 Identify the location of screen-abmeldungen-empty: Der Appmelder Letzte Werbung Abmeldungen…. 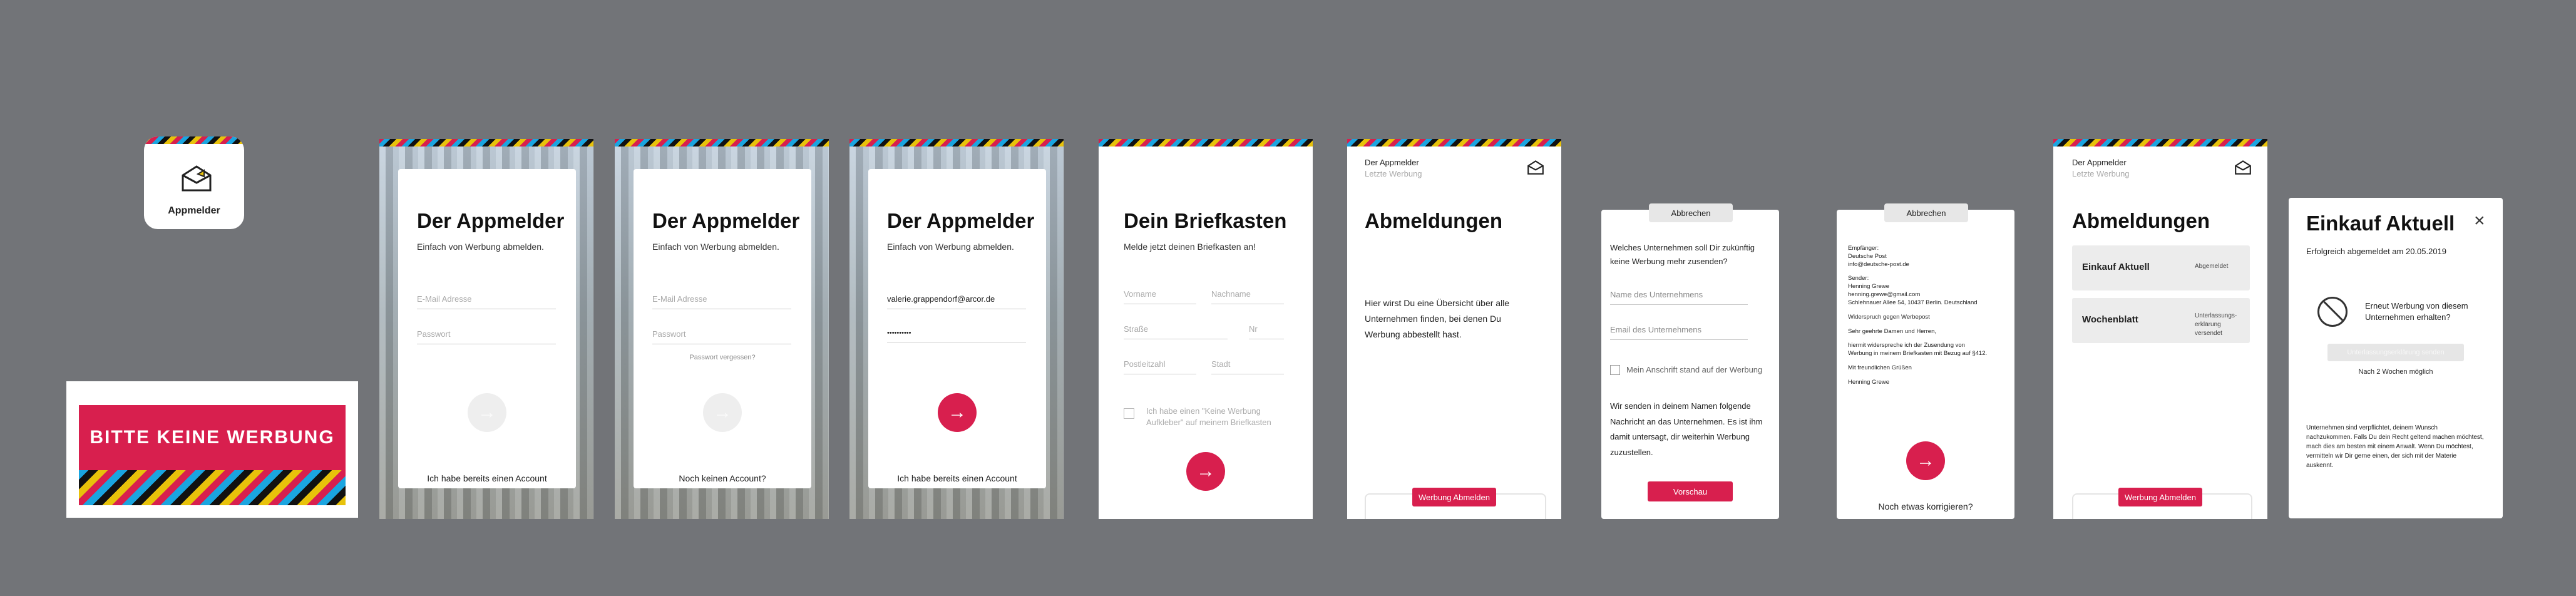
(1454, 329).